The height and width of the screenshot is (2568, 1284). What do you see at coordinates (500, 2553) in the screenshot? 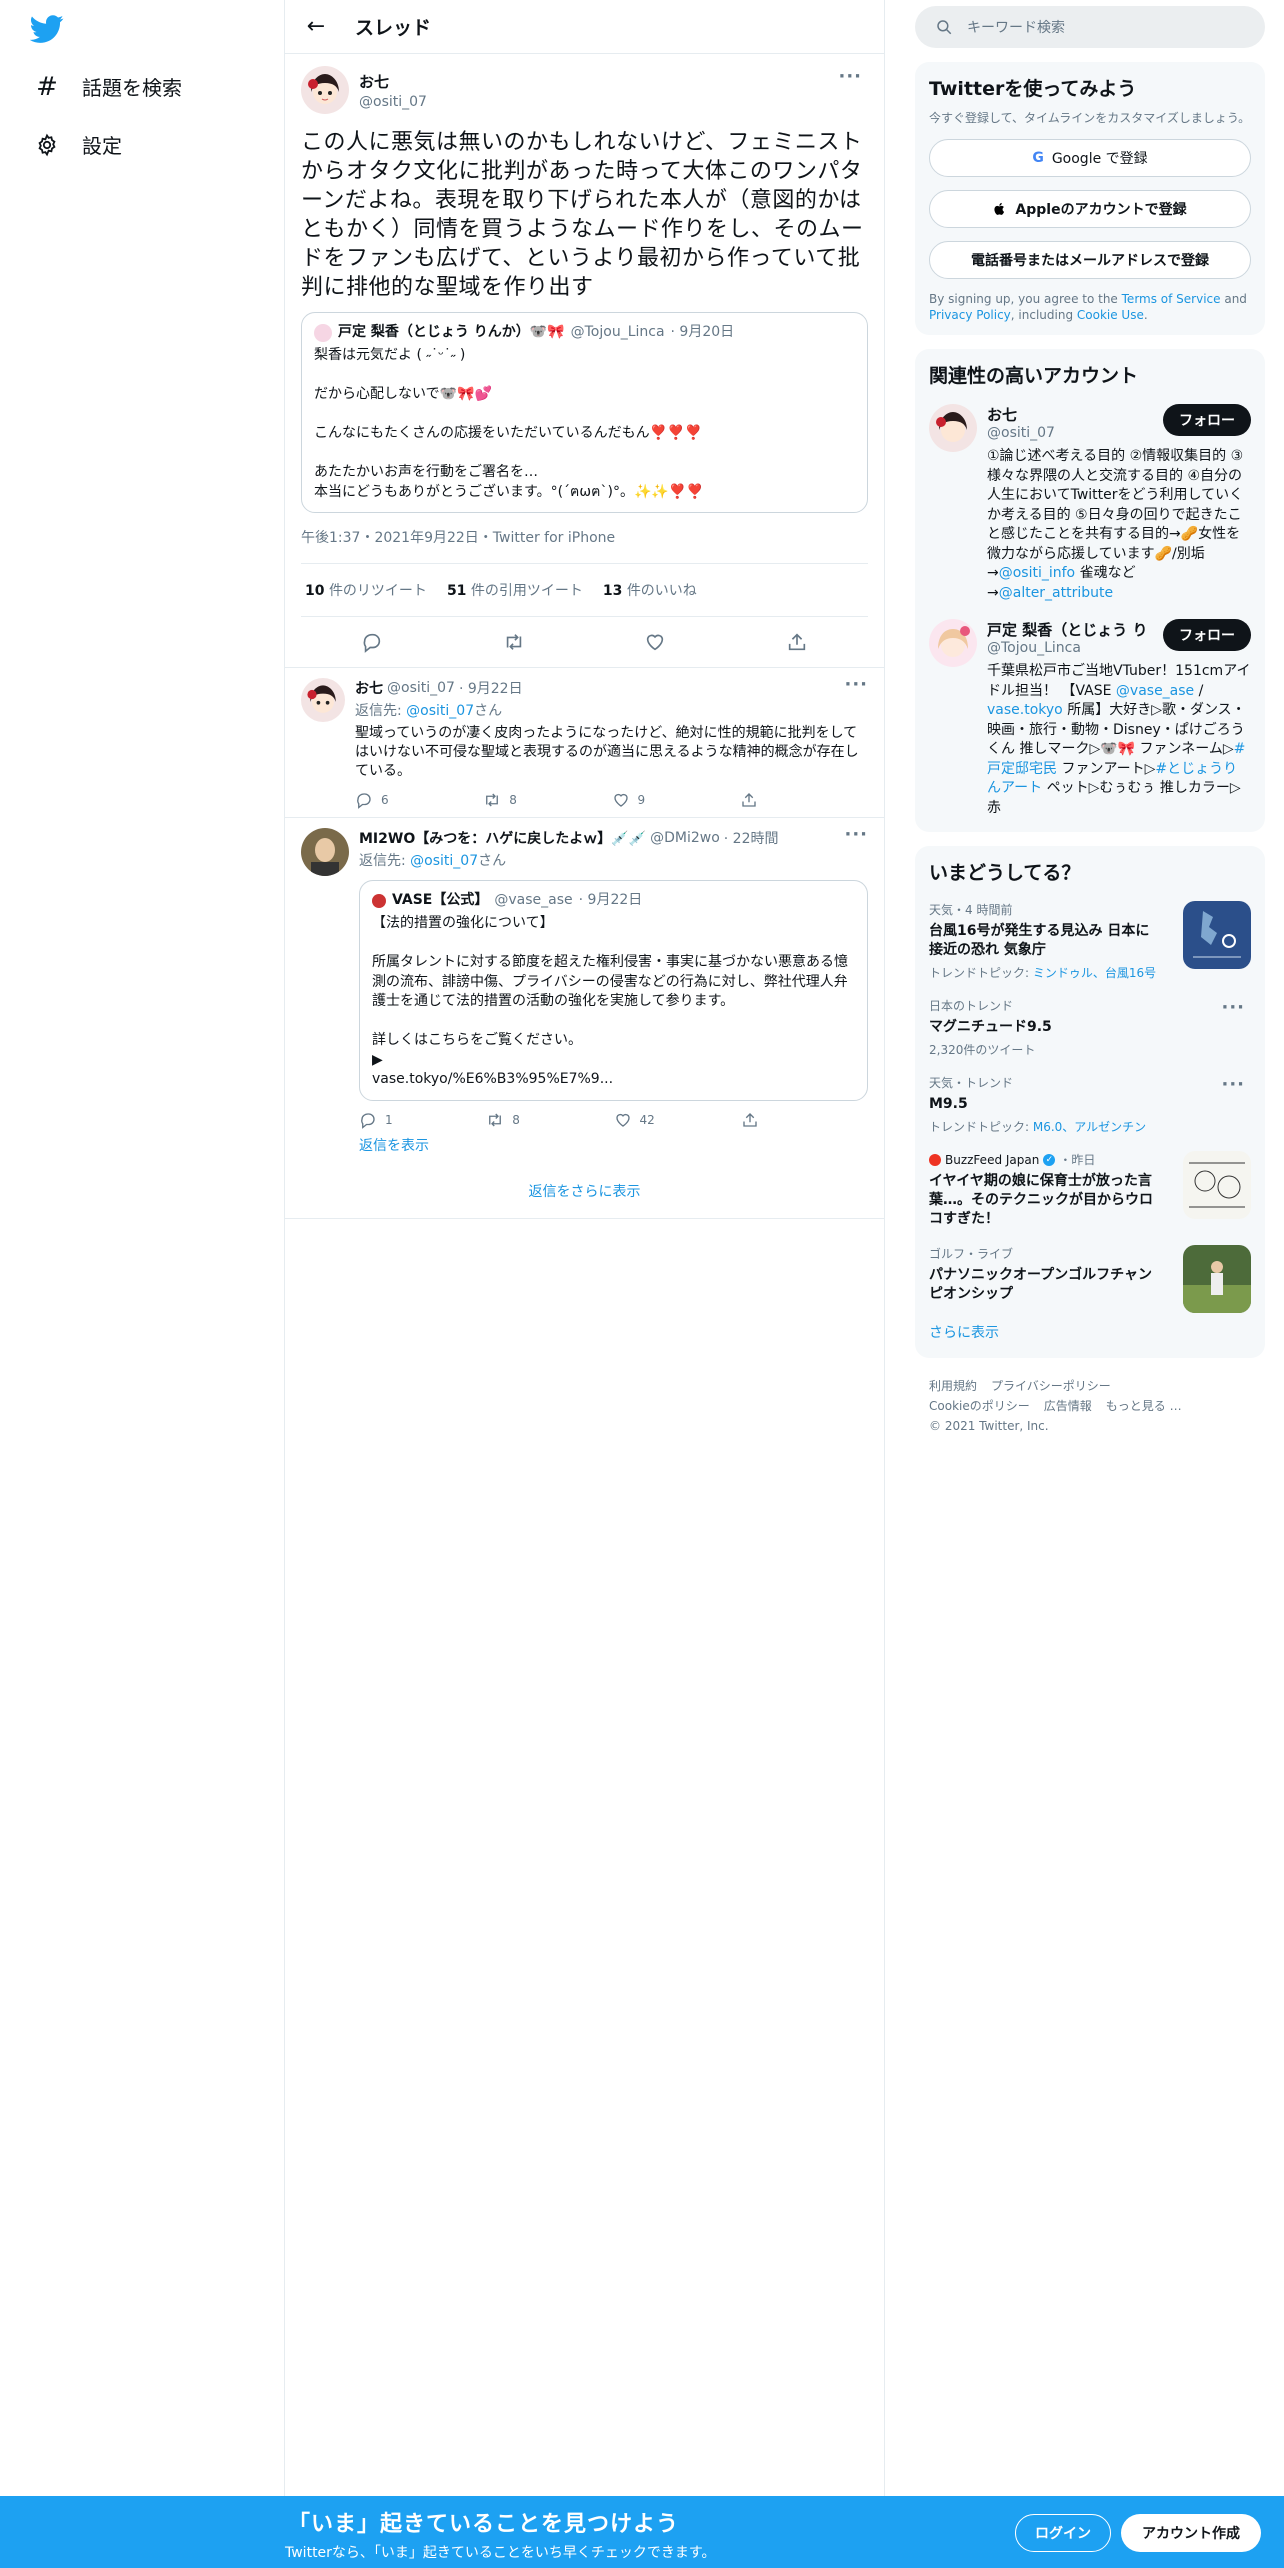
I see `bottom-bar-subtitle: Twitterなら、「いま」起きていることをいち早くチェックできます。` at bounding box center [500, 2553].